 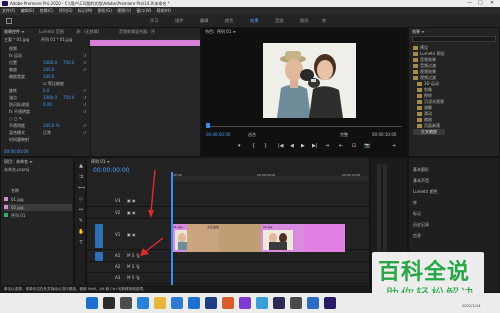 I want to click on workspace-tab-color: 颜色, so click(x=229, y=21).